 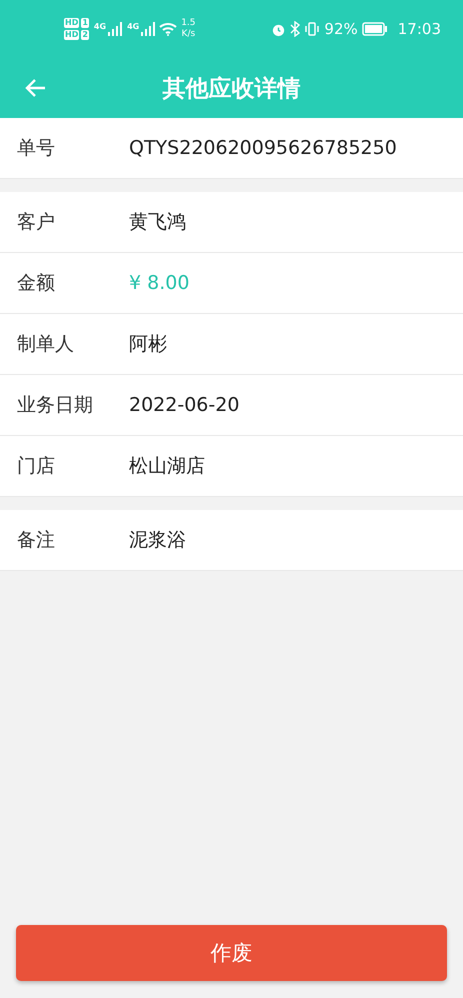 I want to click on sim-slot: 2, so click(x=85, y=35).